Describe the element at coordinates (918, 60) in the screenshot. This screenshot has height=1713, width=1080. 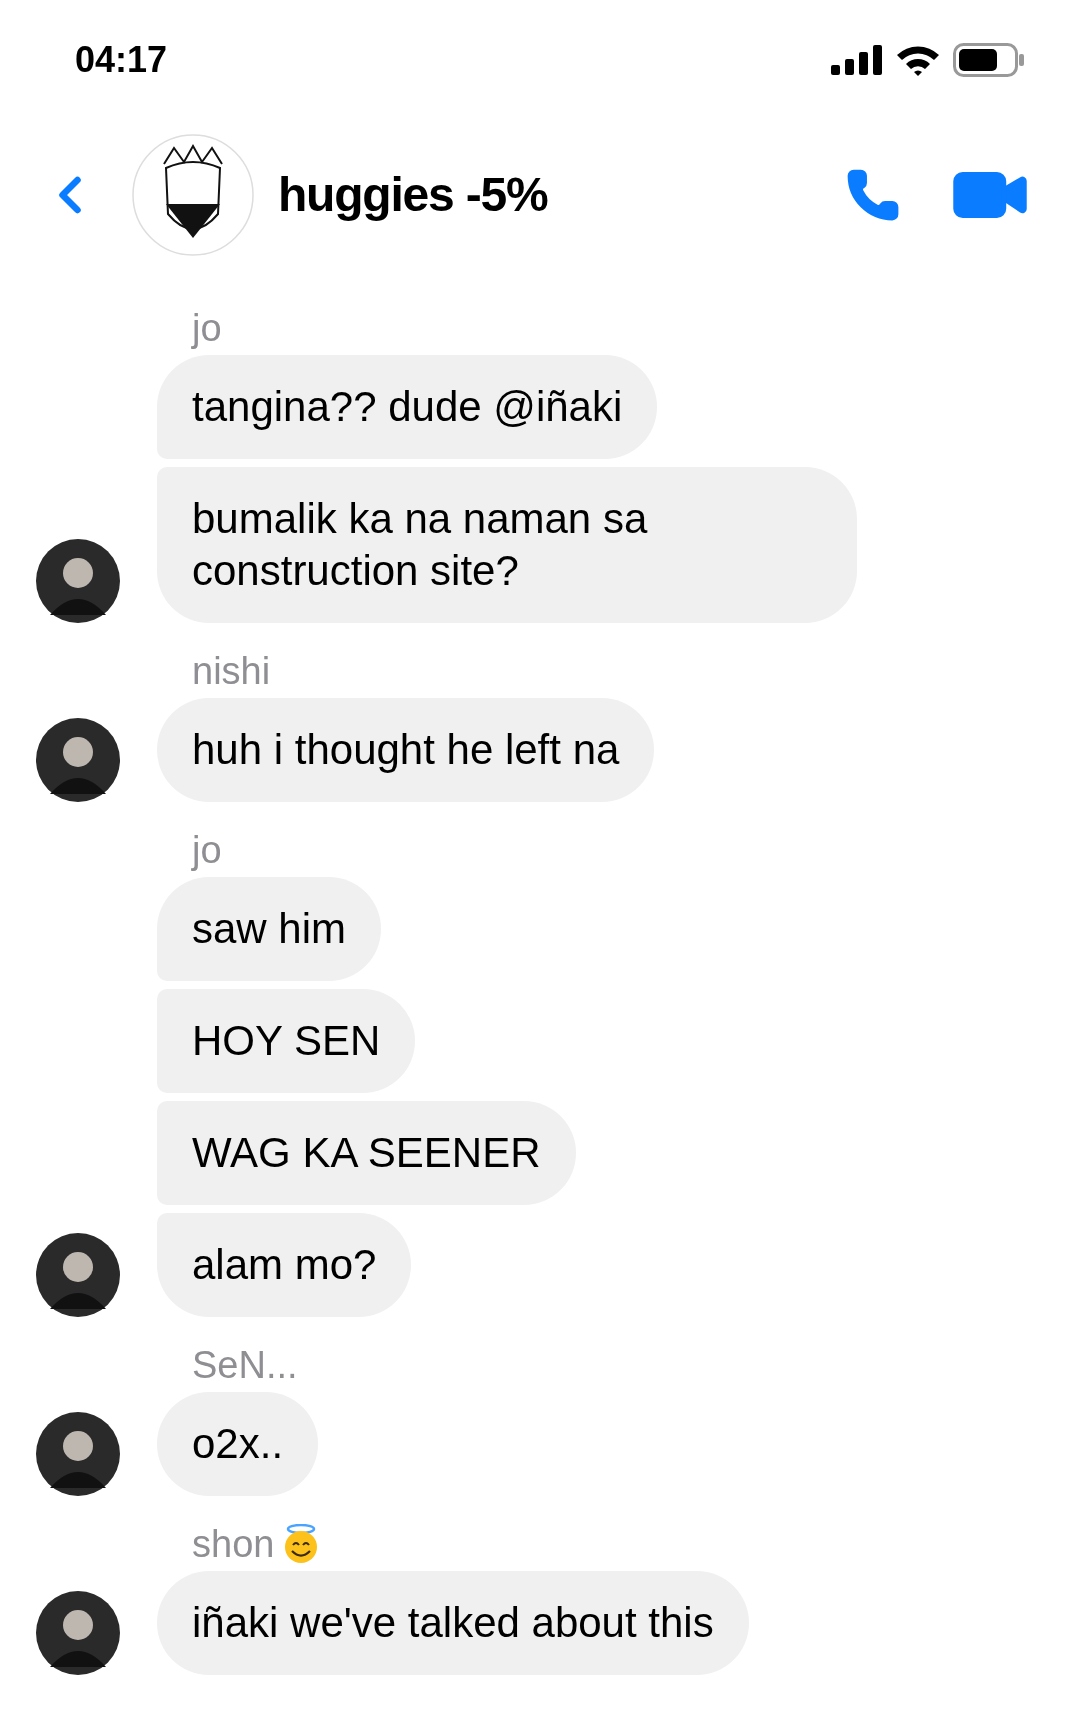
I see `wifi-icon` at that location.